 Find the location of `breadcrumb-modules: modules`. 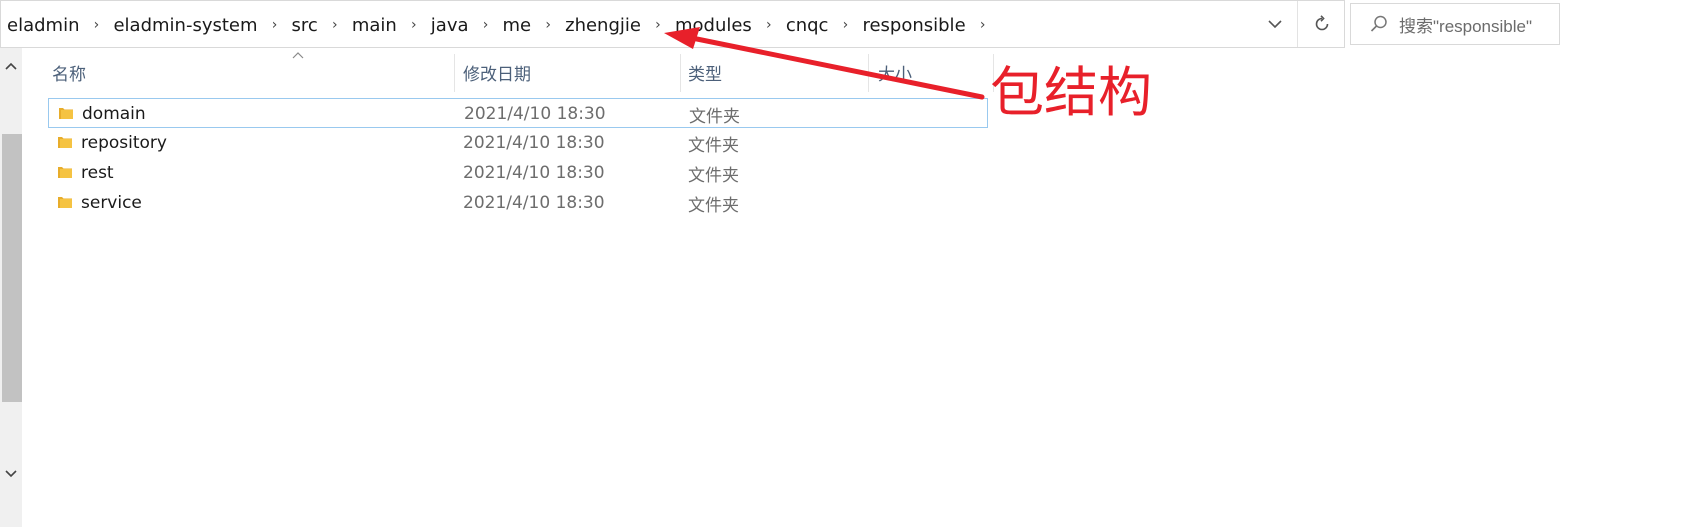

breadcrumb-modules: modules is located at coordinates (713, 25).